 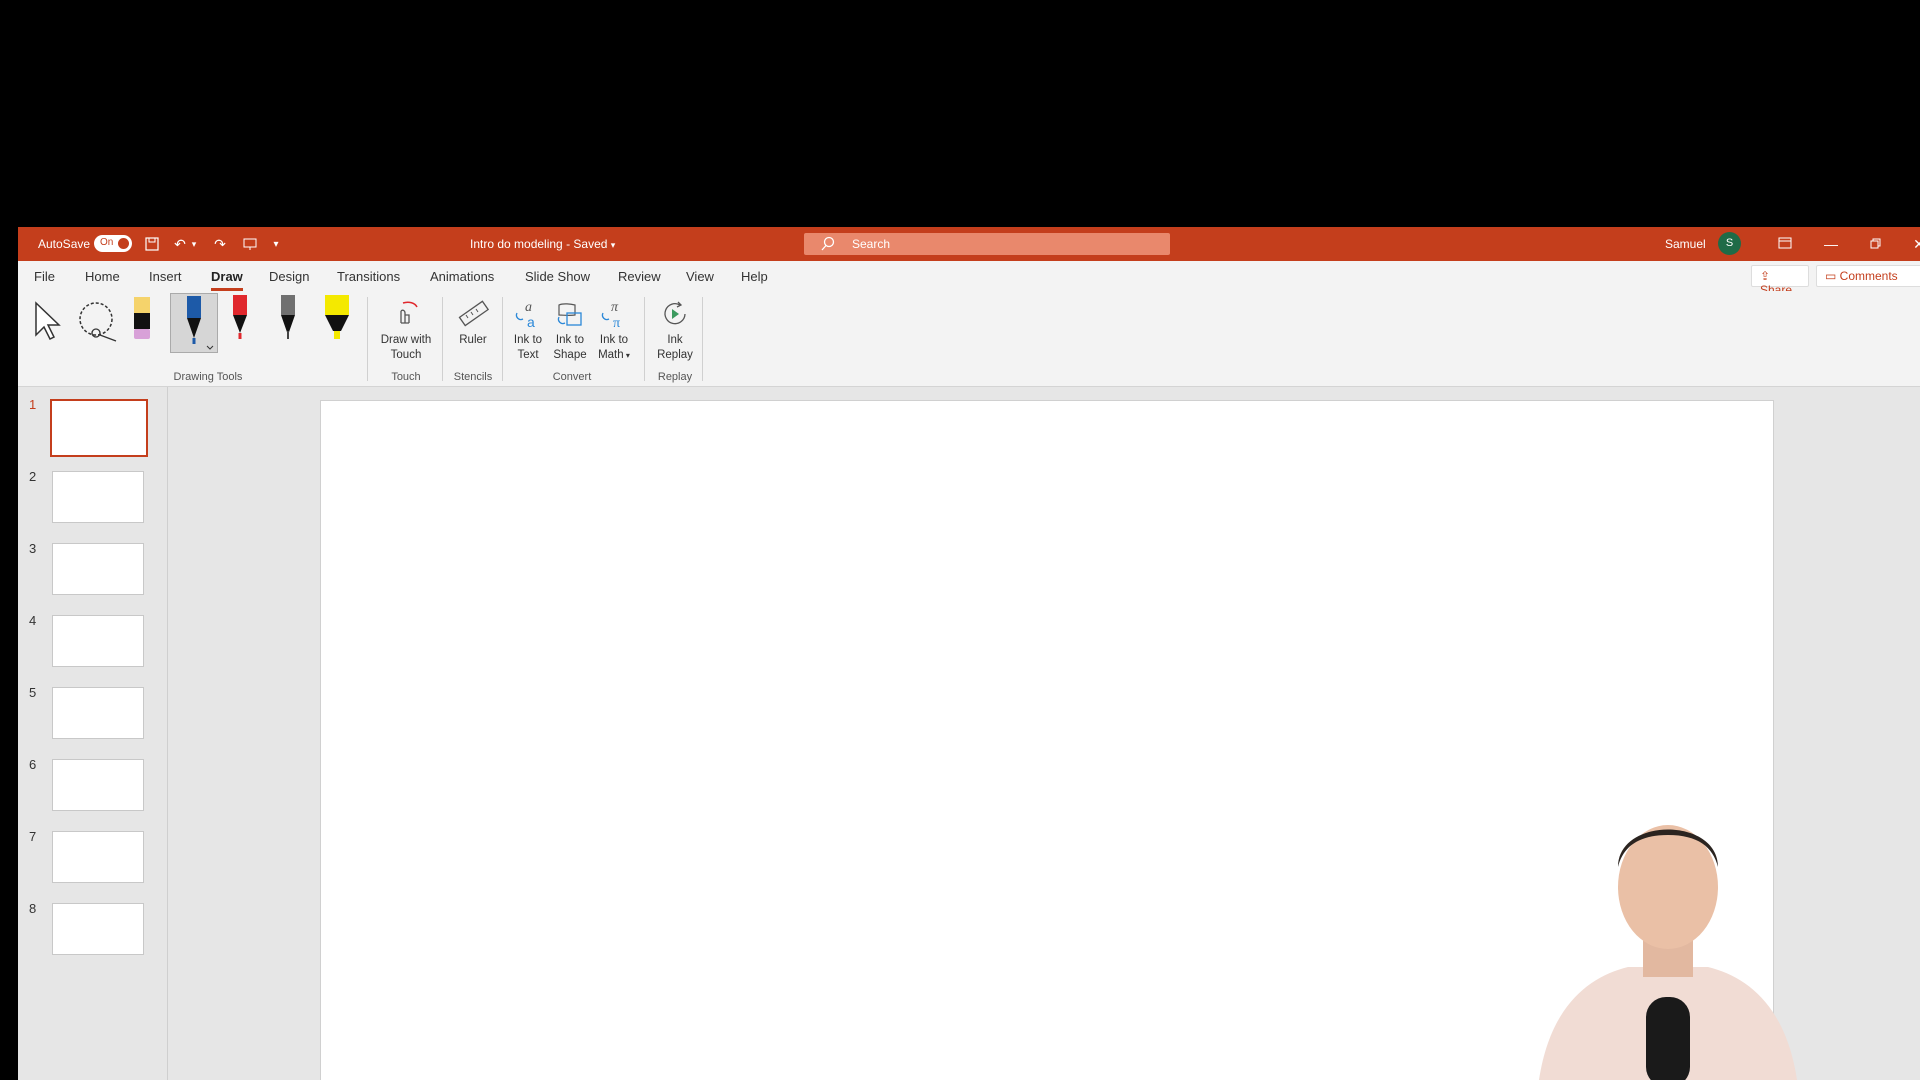 I want to click on customize-qat-icon: ▾, so click(x=276, y=244).